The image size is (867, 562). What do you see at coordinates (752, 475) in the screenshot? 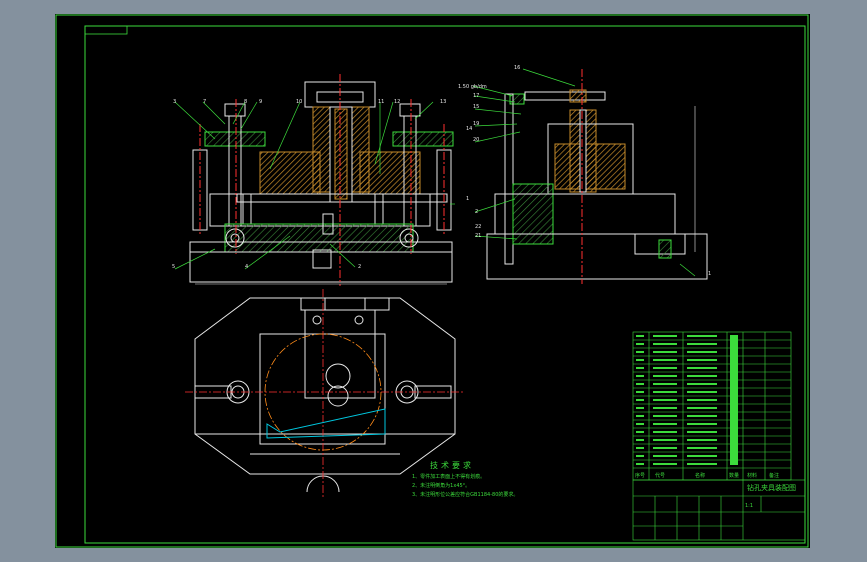
I see `table-header-material: 材料` at bounding box center [752, 475].